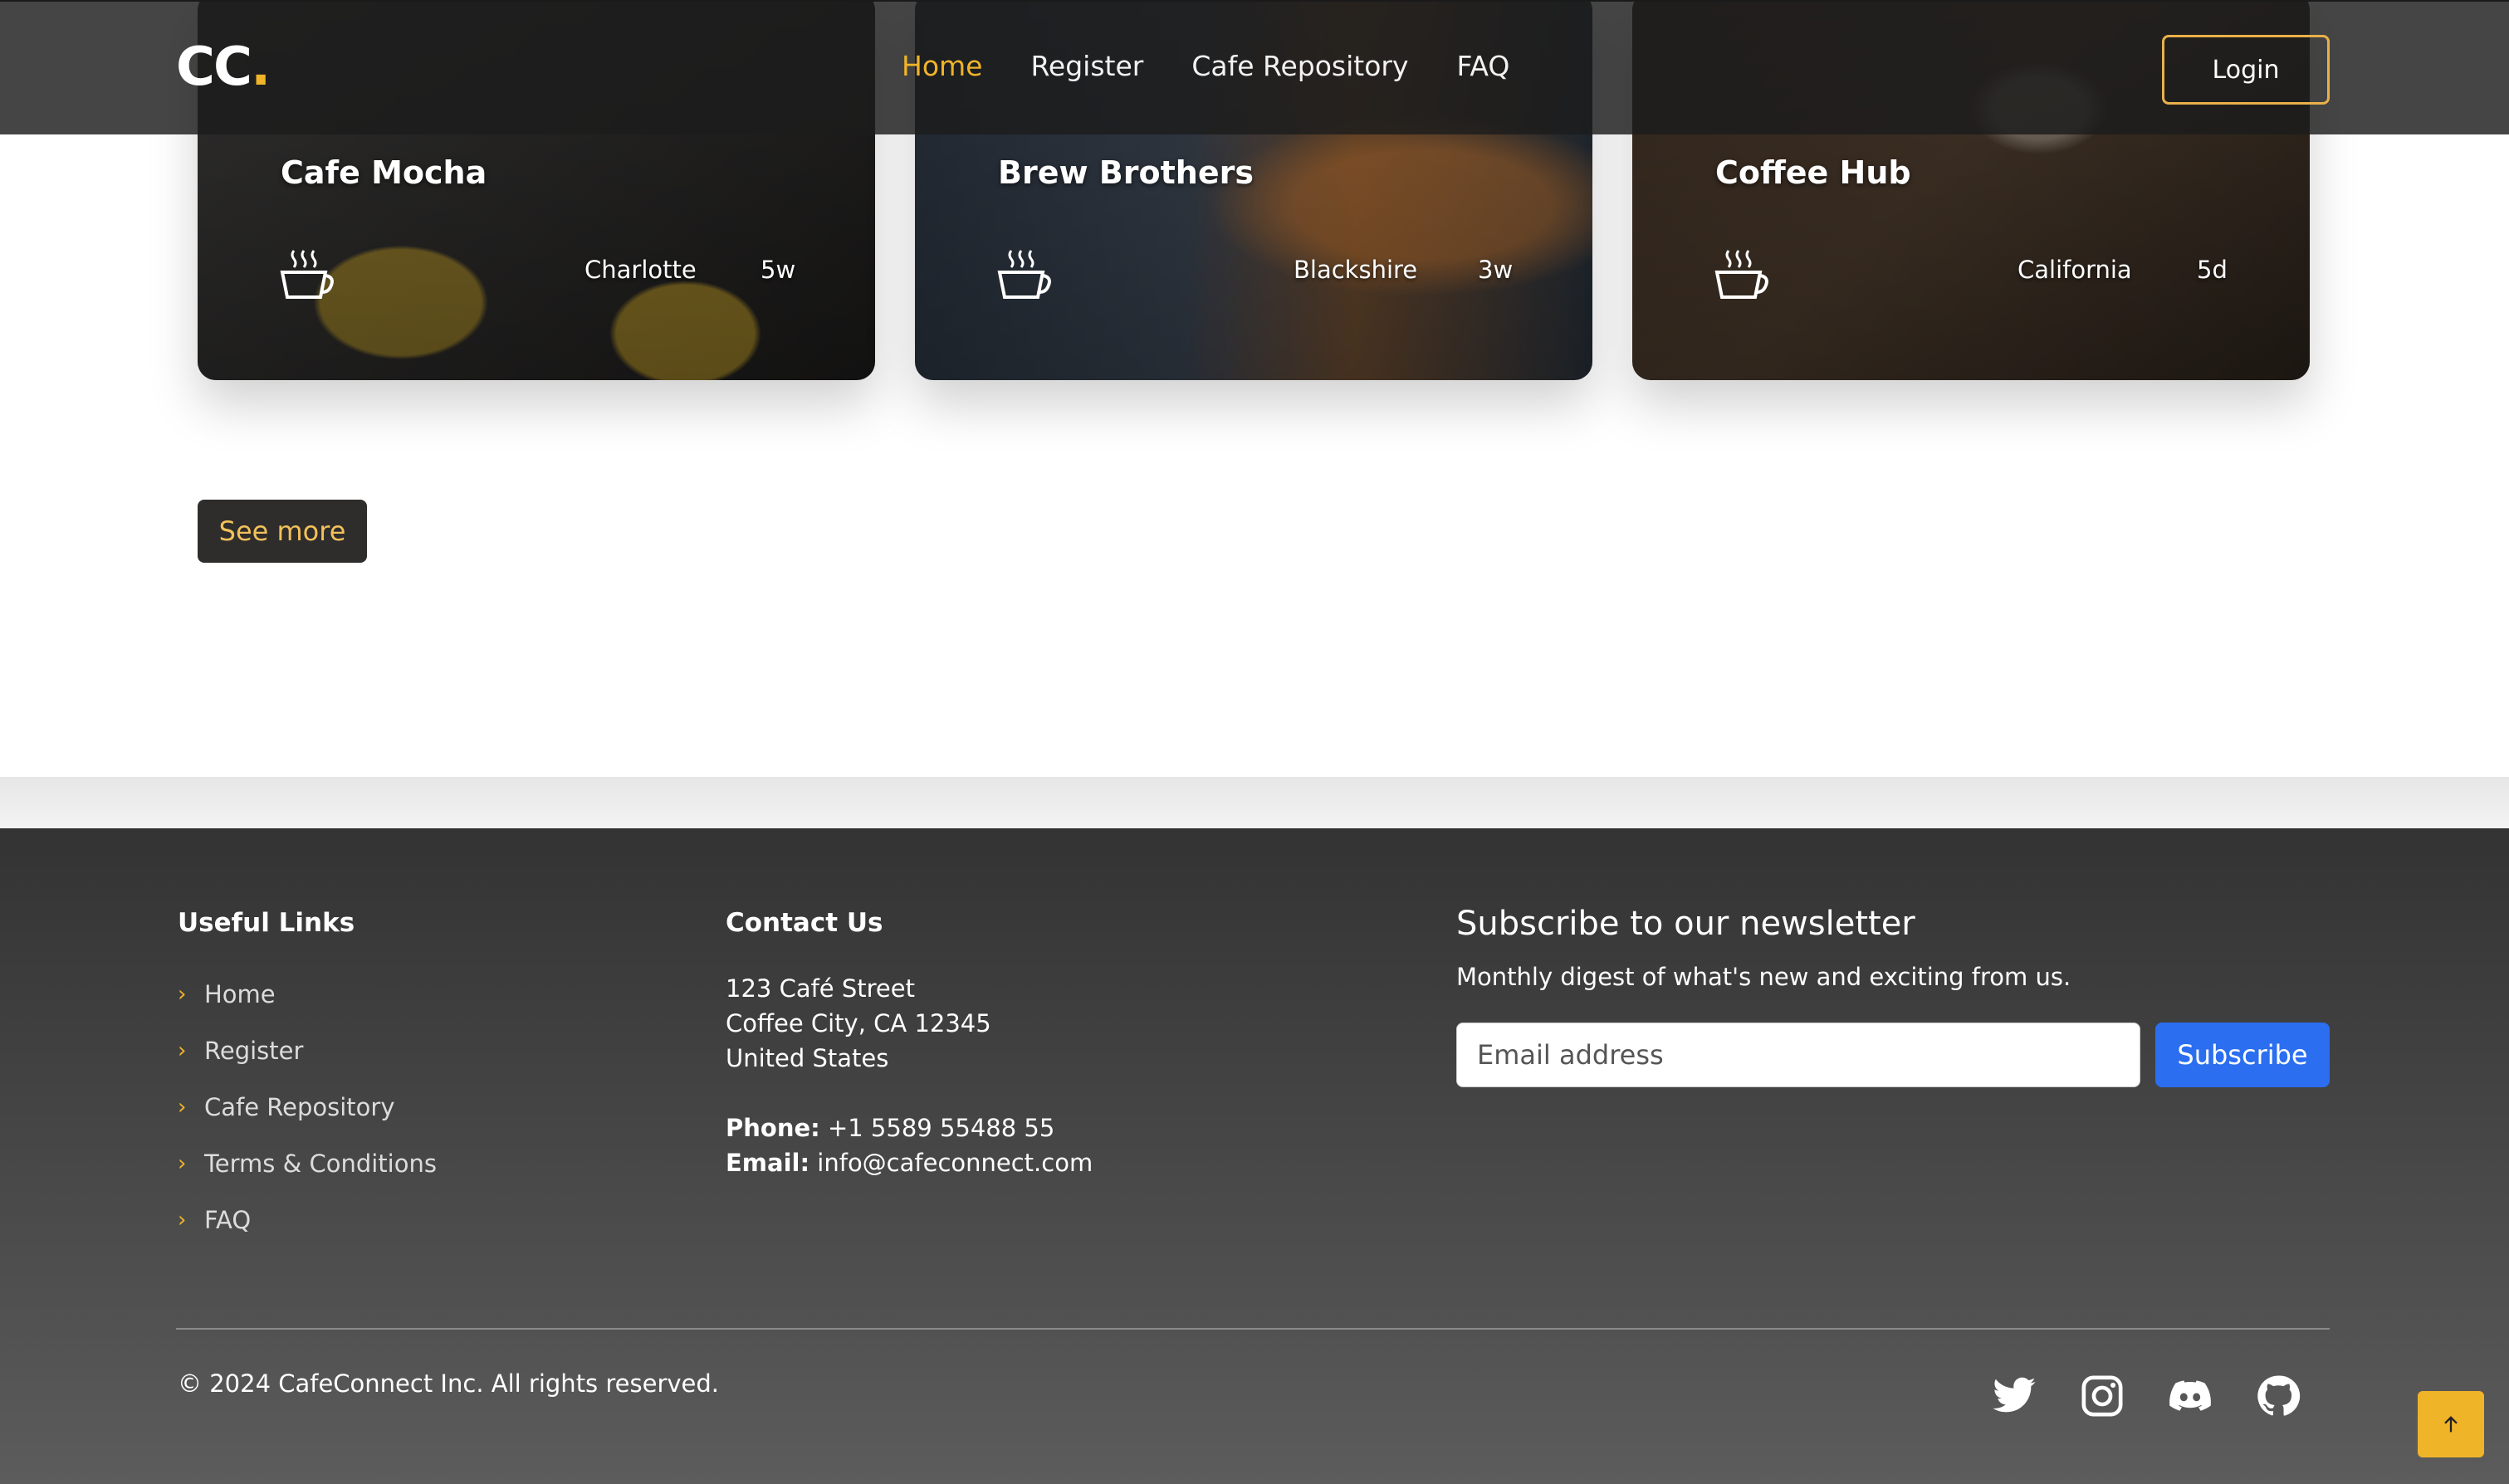  What do you see at coordinates (2074, 270) in the screenshot?
I see `card-location: California` at bounding box center [2074, 270].